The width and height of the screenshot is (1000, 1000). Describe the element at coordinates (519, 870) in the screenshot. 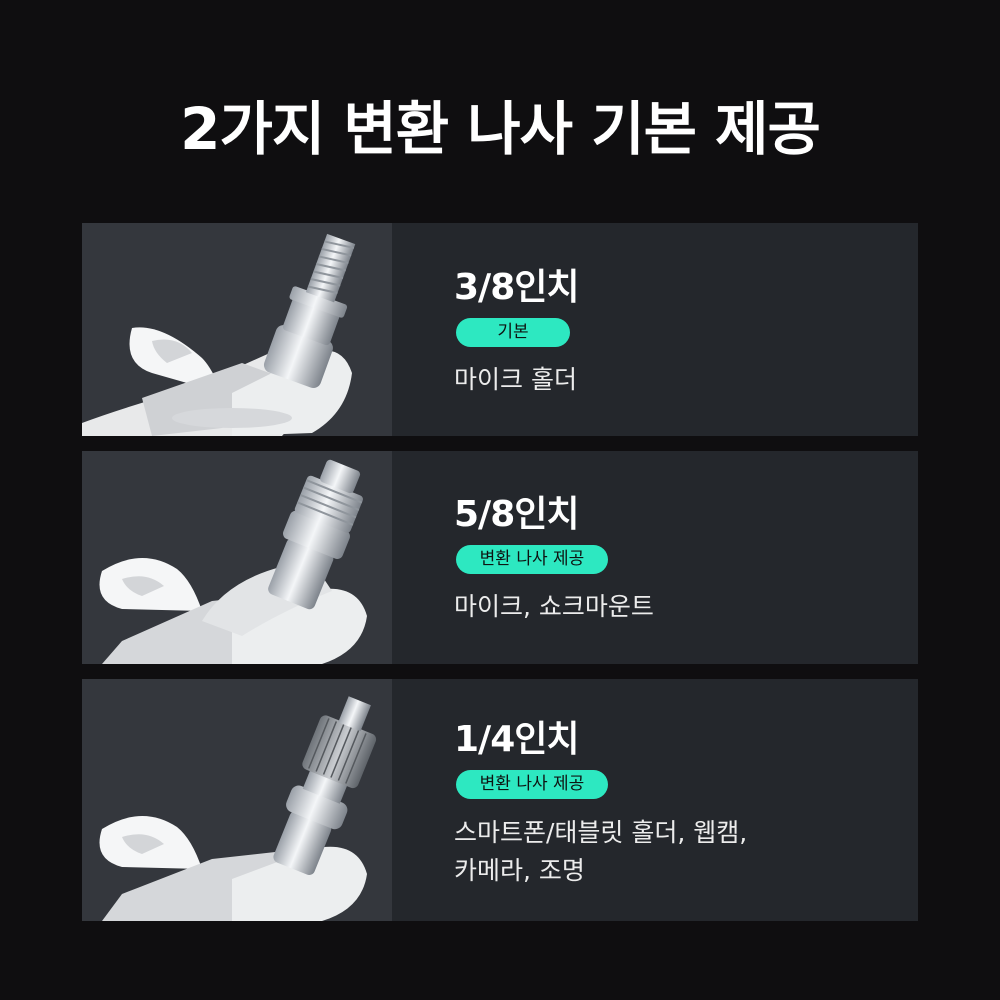

I see `usage-text-line-2: 카메라, 조명` at that location.